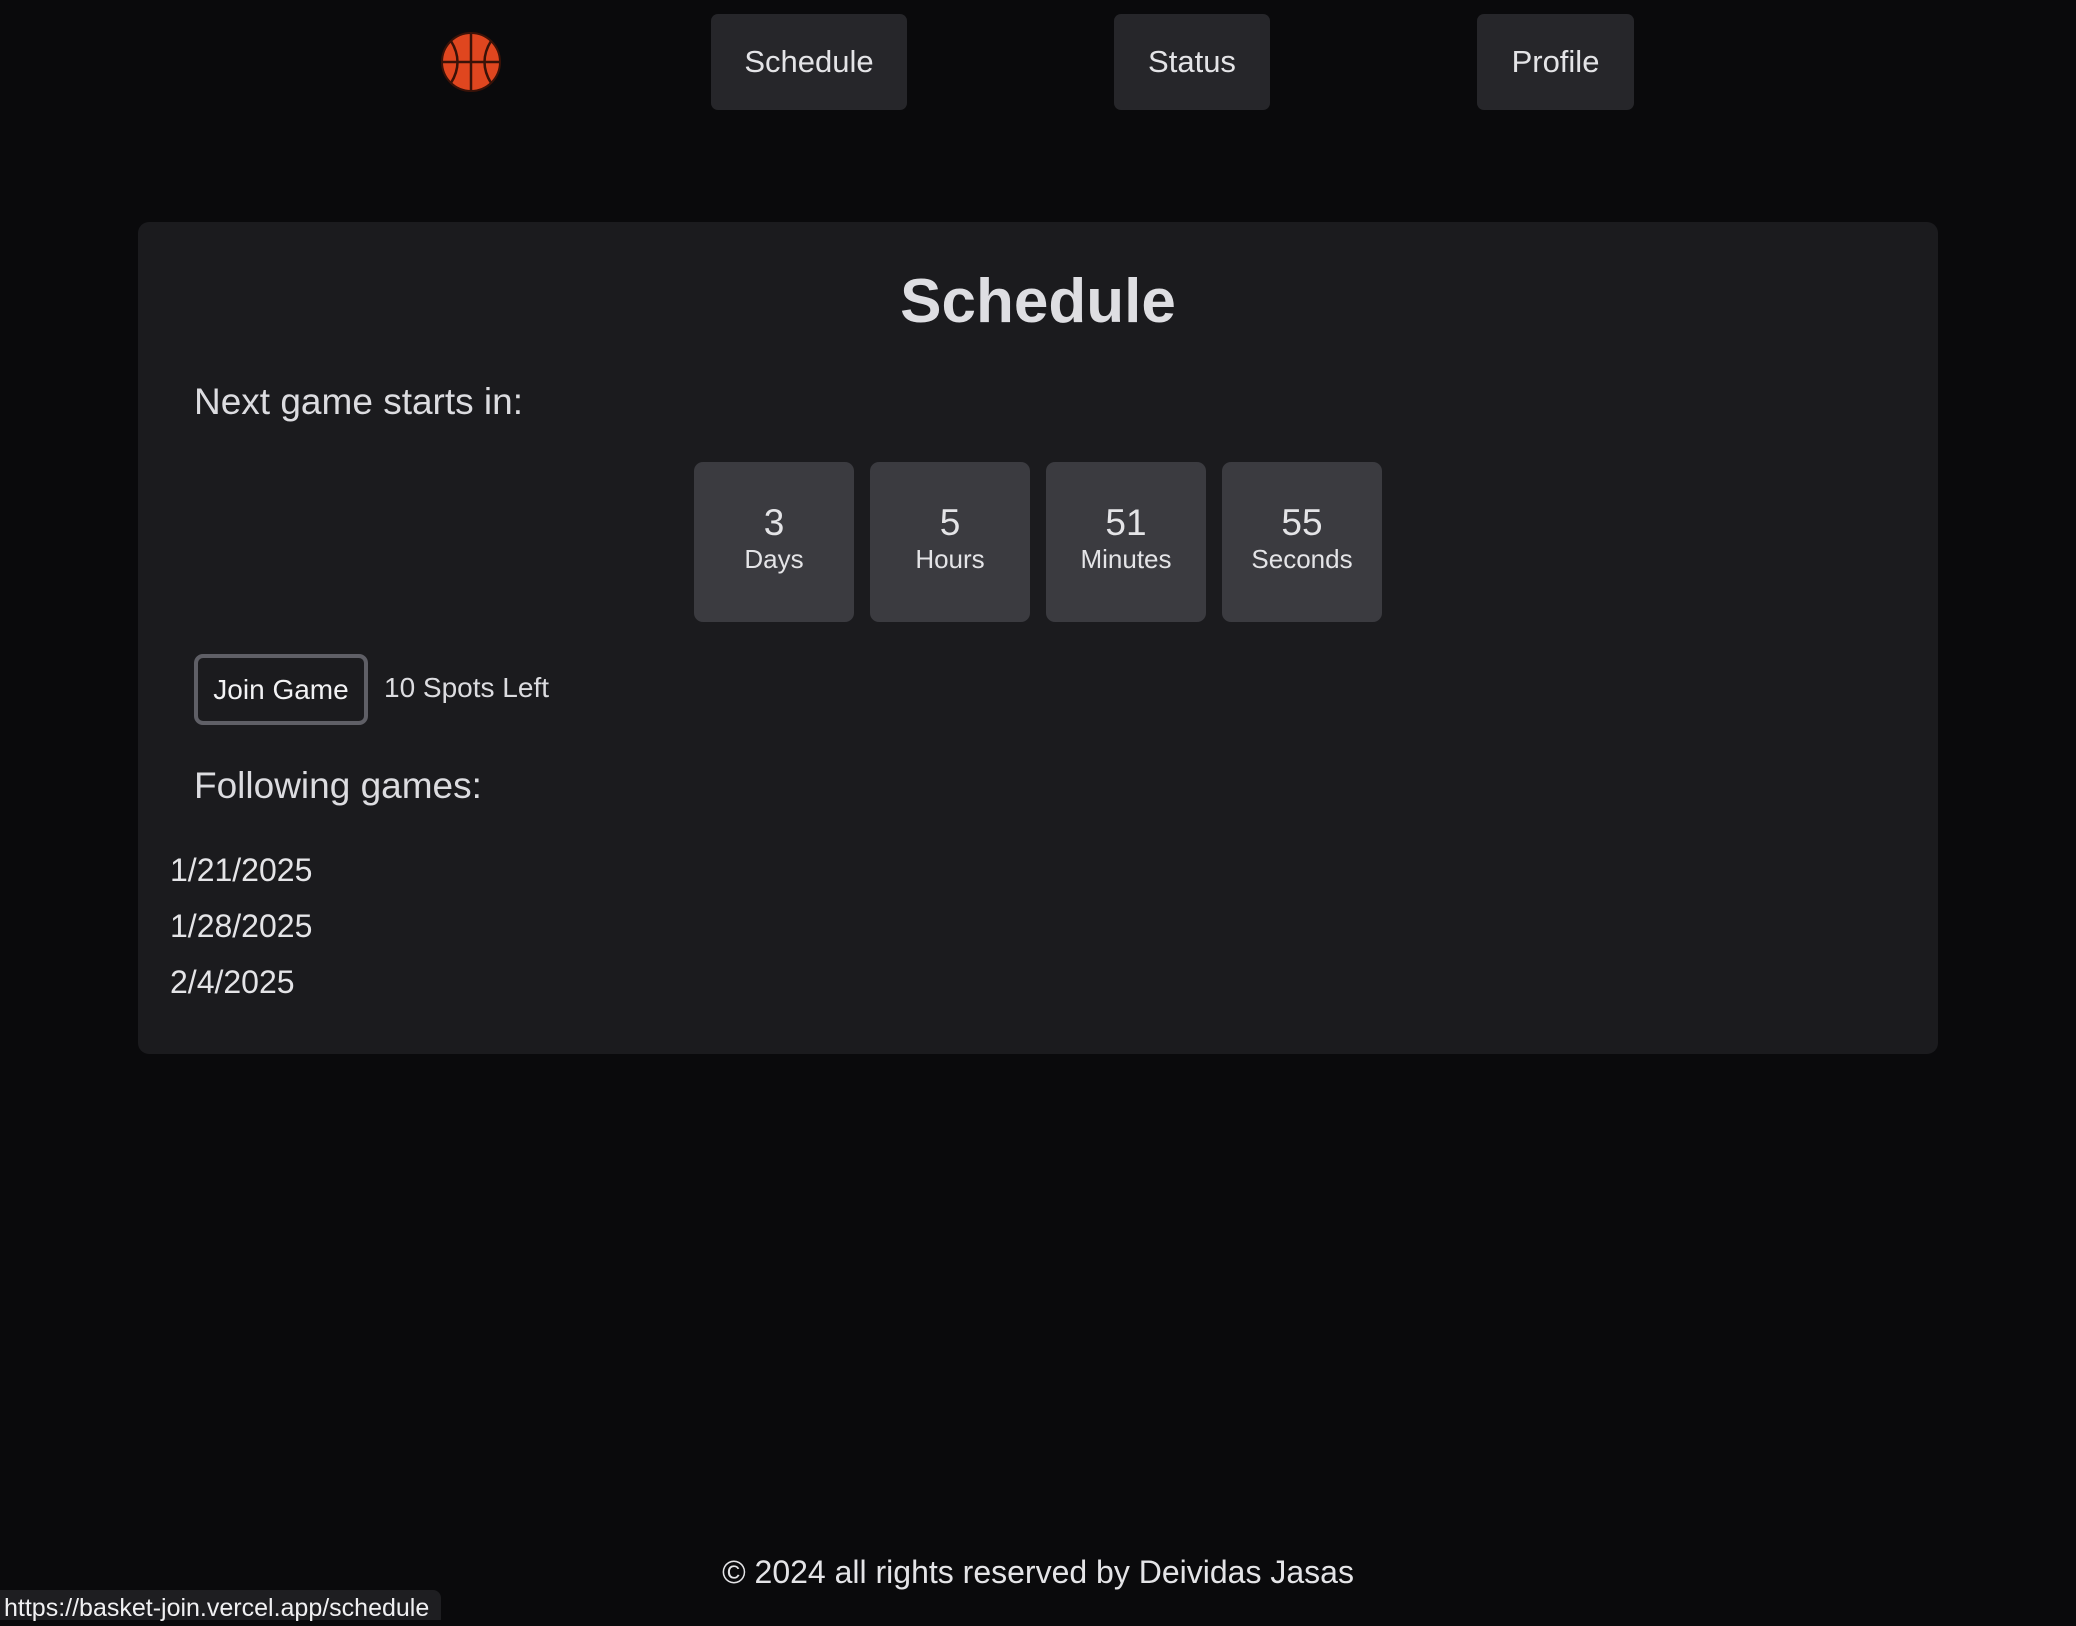 This screenshot has width=2076, height=1626. Describe the element at coordinates (1126, 522) in the screenshot. I see `countdown-minutes-value: 51` at that location.